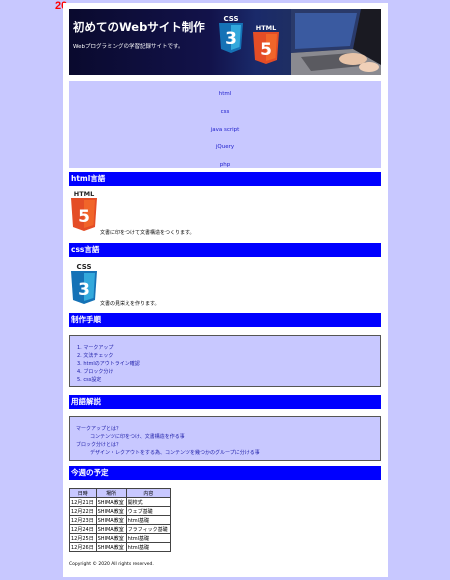  What do you see at coordinates (95, 348) in the screenshot?
I see `list-item: 1. マークアップ` at bounding box center [95, 348].